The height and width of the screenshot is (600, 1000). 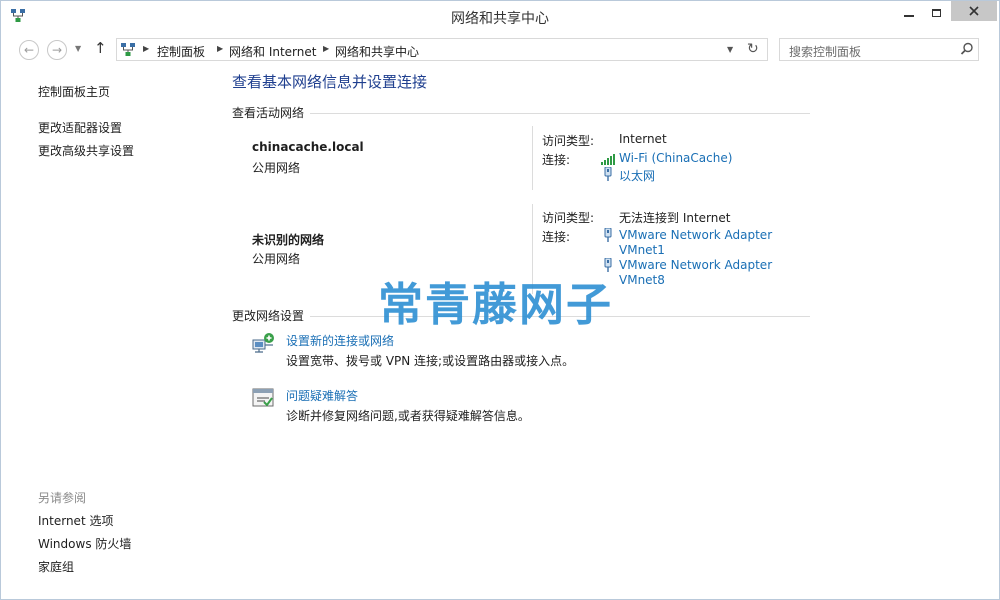 I want to click on search-icon, so click(x=967, y=49).